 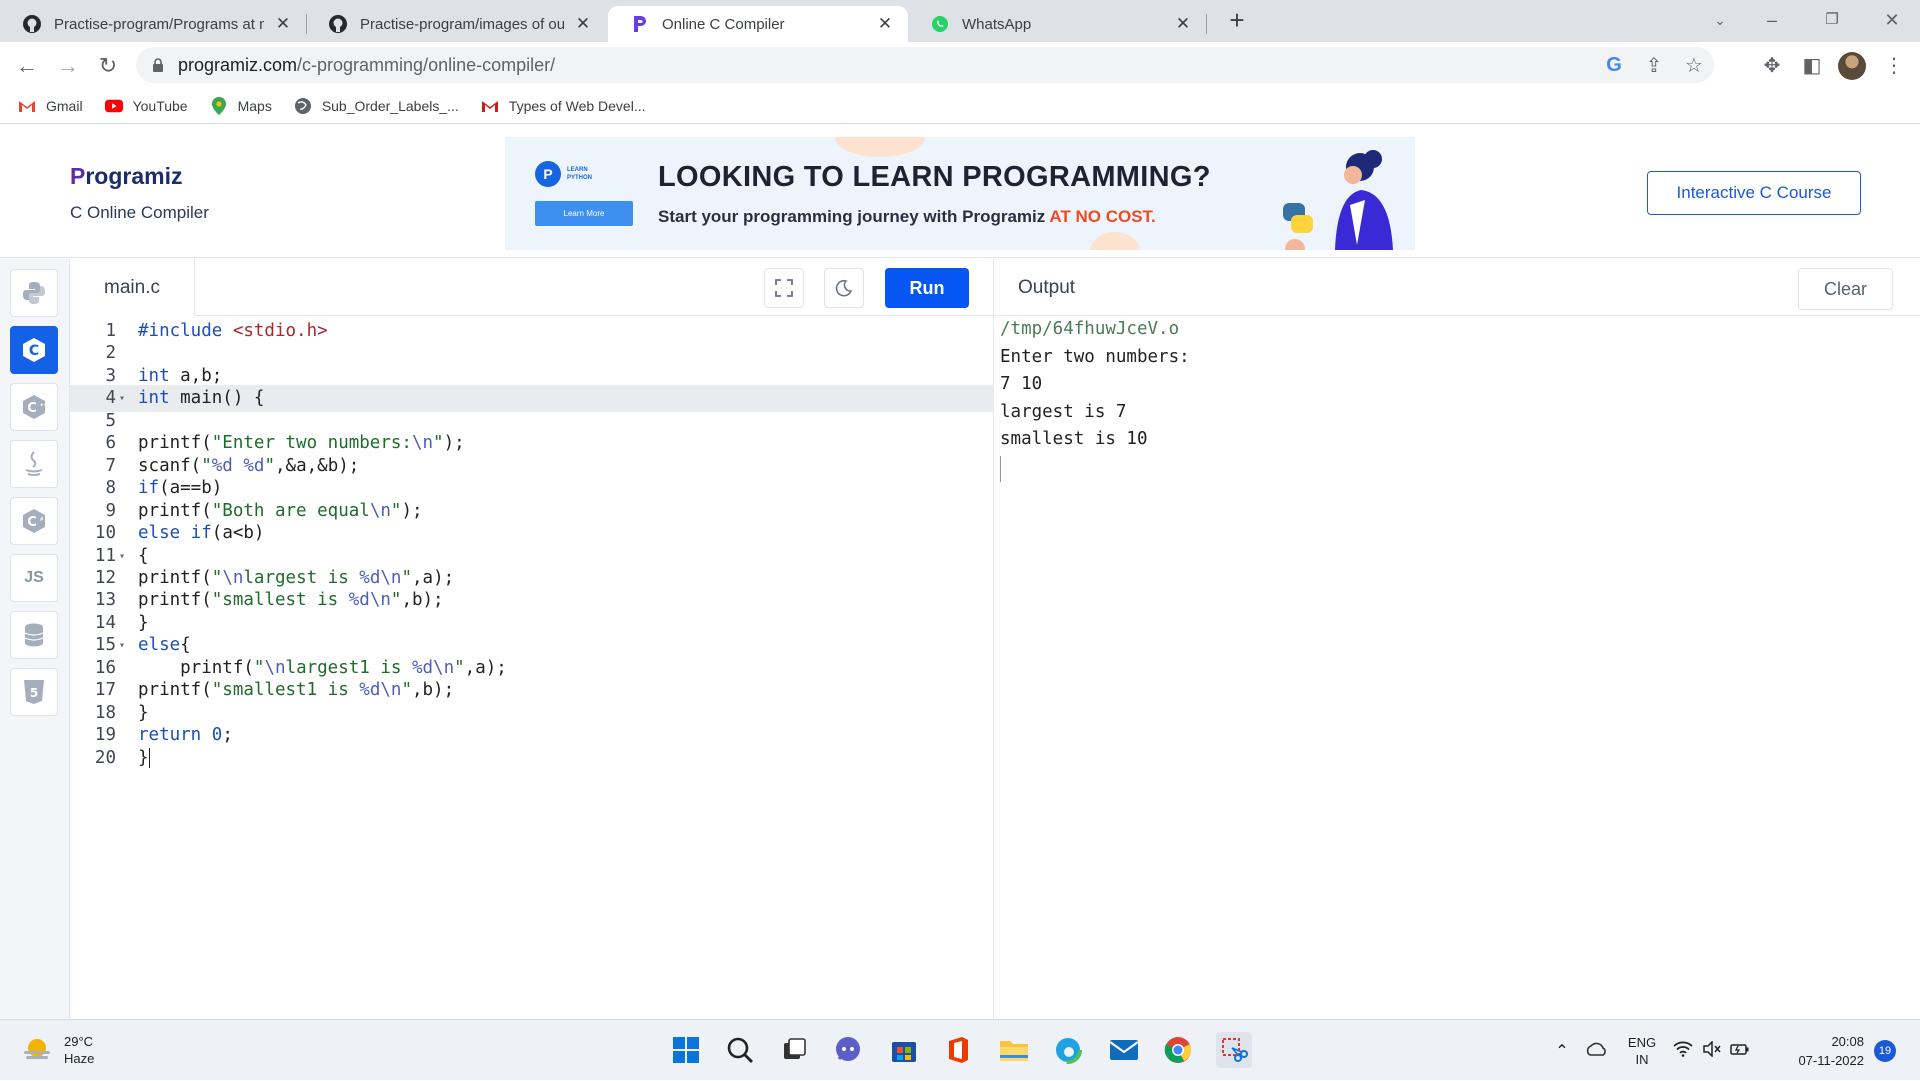 What do you see at coordinates (1237, 21) in the screenshot?
I see `new-tab-button: +` at bounding box center [1237, 21].